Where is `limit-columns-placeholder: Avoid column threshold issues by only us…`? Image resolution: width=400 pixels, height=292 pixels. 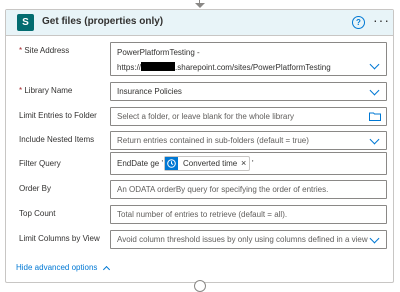
limit-columns-placeholder: Avoid column threshold issues by only us… is located at coordinates (242, 239).